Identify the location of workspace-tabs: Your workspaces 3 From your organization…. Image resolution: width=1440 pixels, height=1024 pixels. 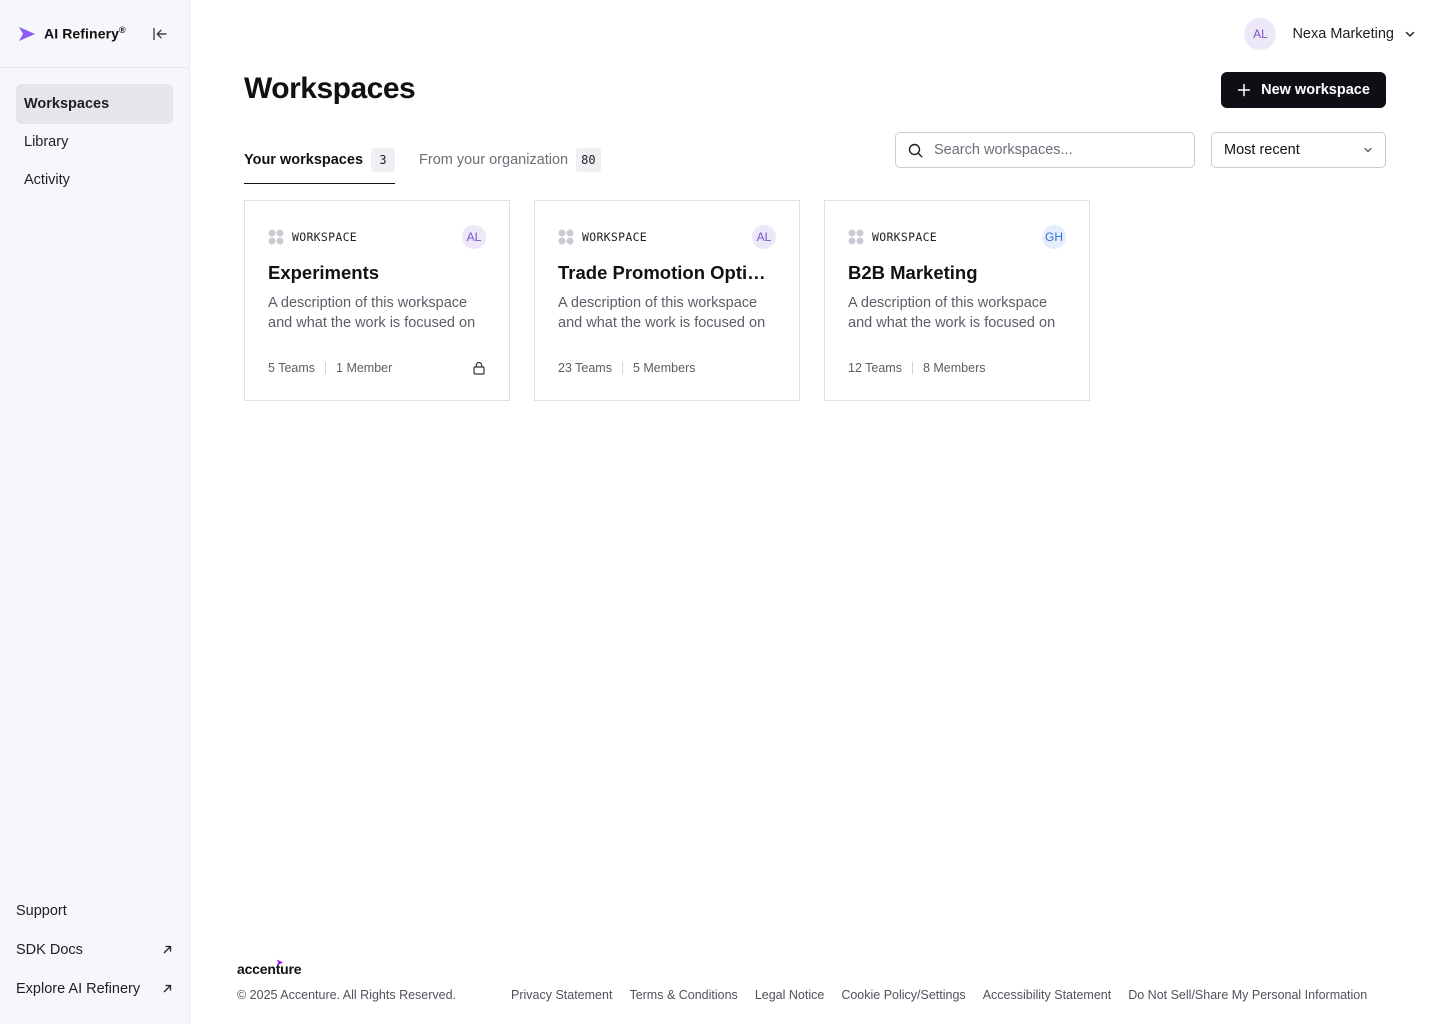
(422, 160).